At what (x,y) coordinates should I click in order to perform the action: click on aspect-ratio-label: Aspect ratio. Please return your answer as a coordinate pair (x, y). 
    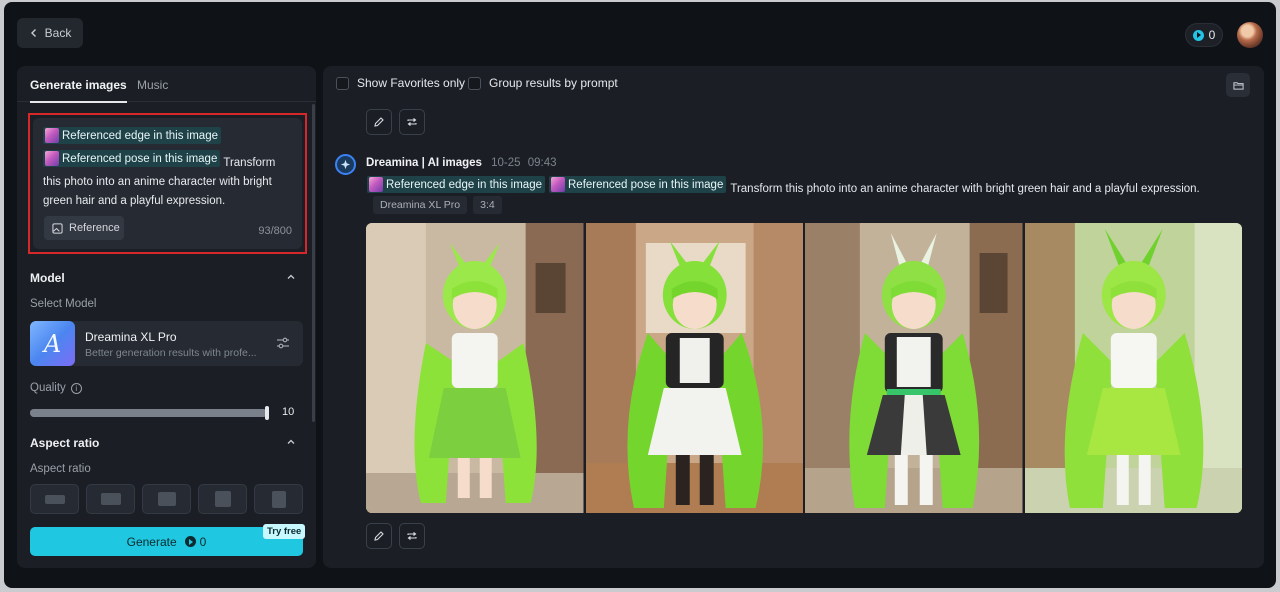
    Looking at the image, I should click on (60, 469).